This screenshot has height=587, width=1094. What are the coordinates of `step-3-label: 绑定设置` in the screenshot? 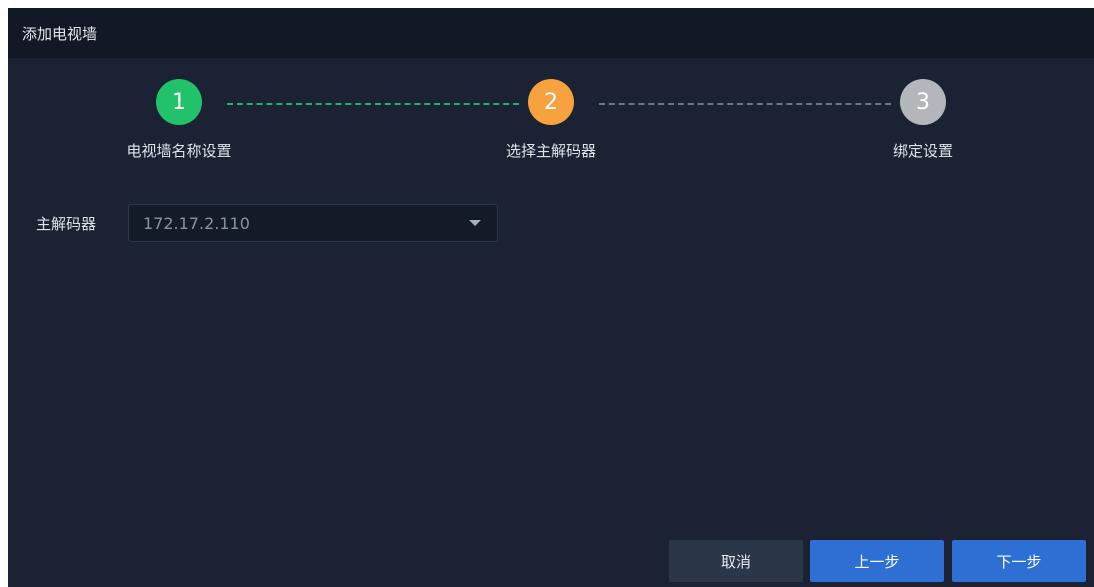 It's located at (922, 151).